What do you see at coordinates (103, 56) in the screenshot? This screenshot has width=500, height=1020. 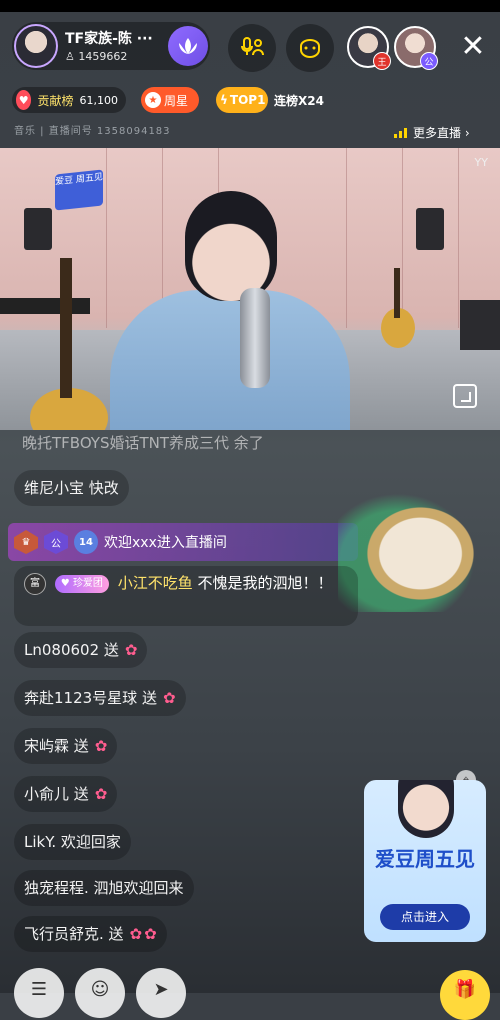 I see `host-fans-count: 1459662` at bounding box center [103, 56].